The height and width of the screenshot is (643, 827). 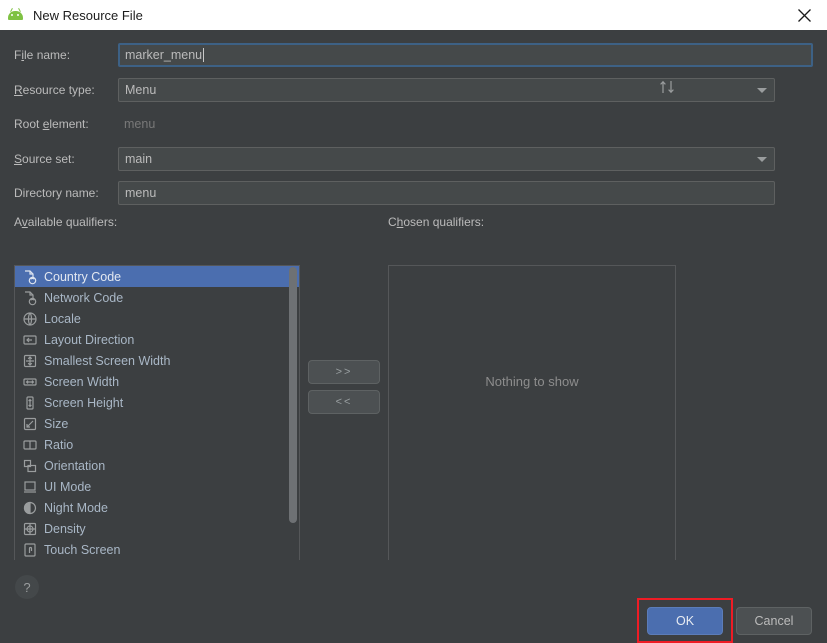 I want to click on list-item-label: Touch Screen, so click(x=82, y=549).